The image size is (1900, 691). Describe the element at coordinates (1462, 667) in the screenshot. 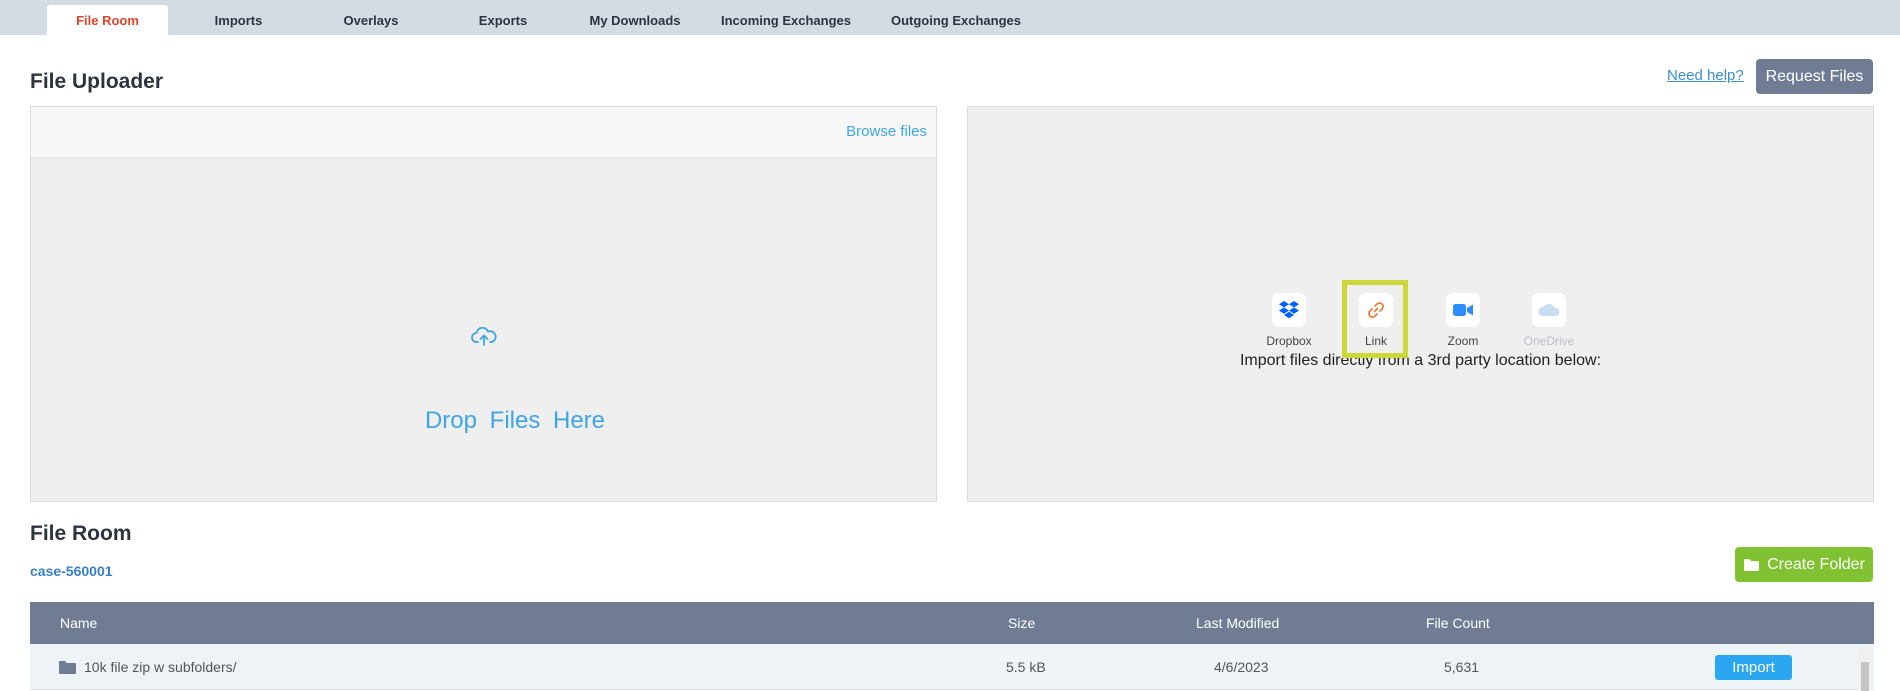

I see `row-file-count: 5,631` at that location.